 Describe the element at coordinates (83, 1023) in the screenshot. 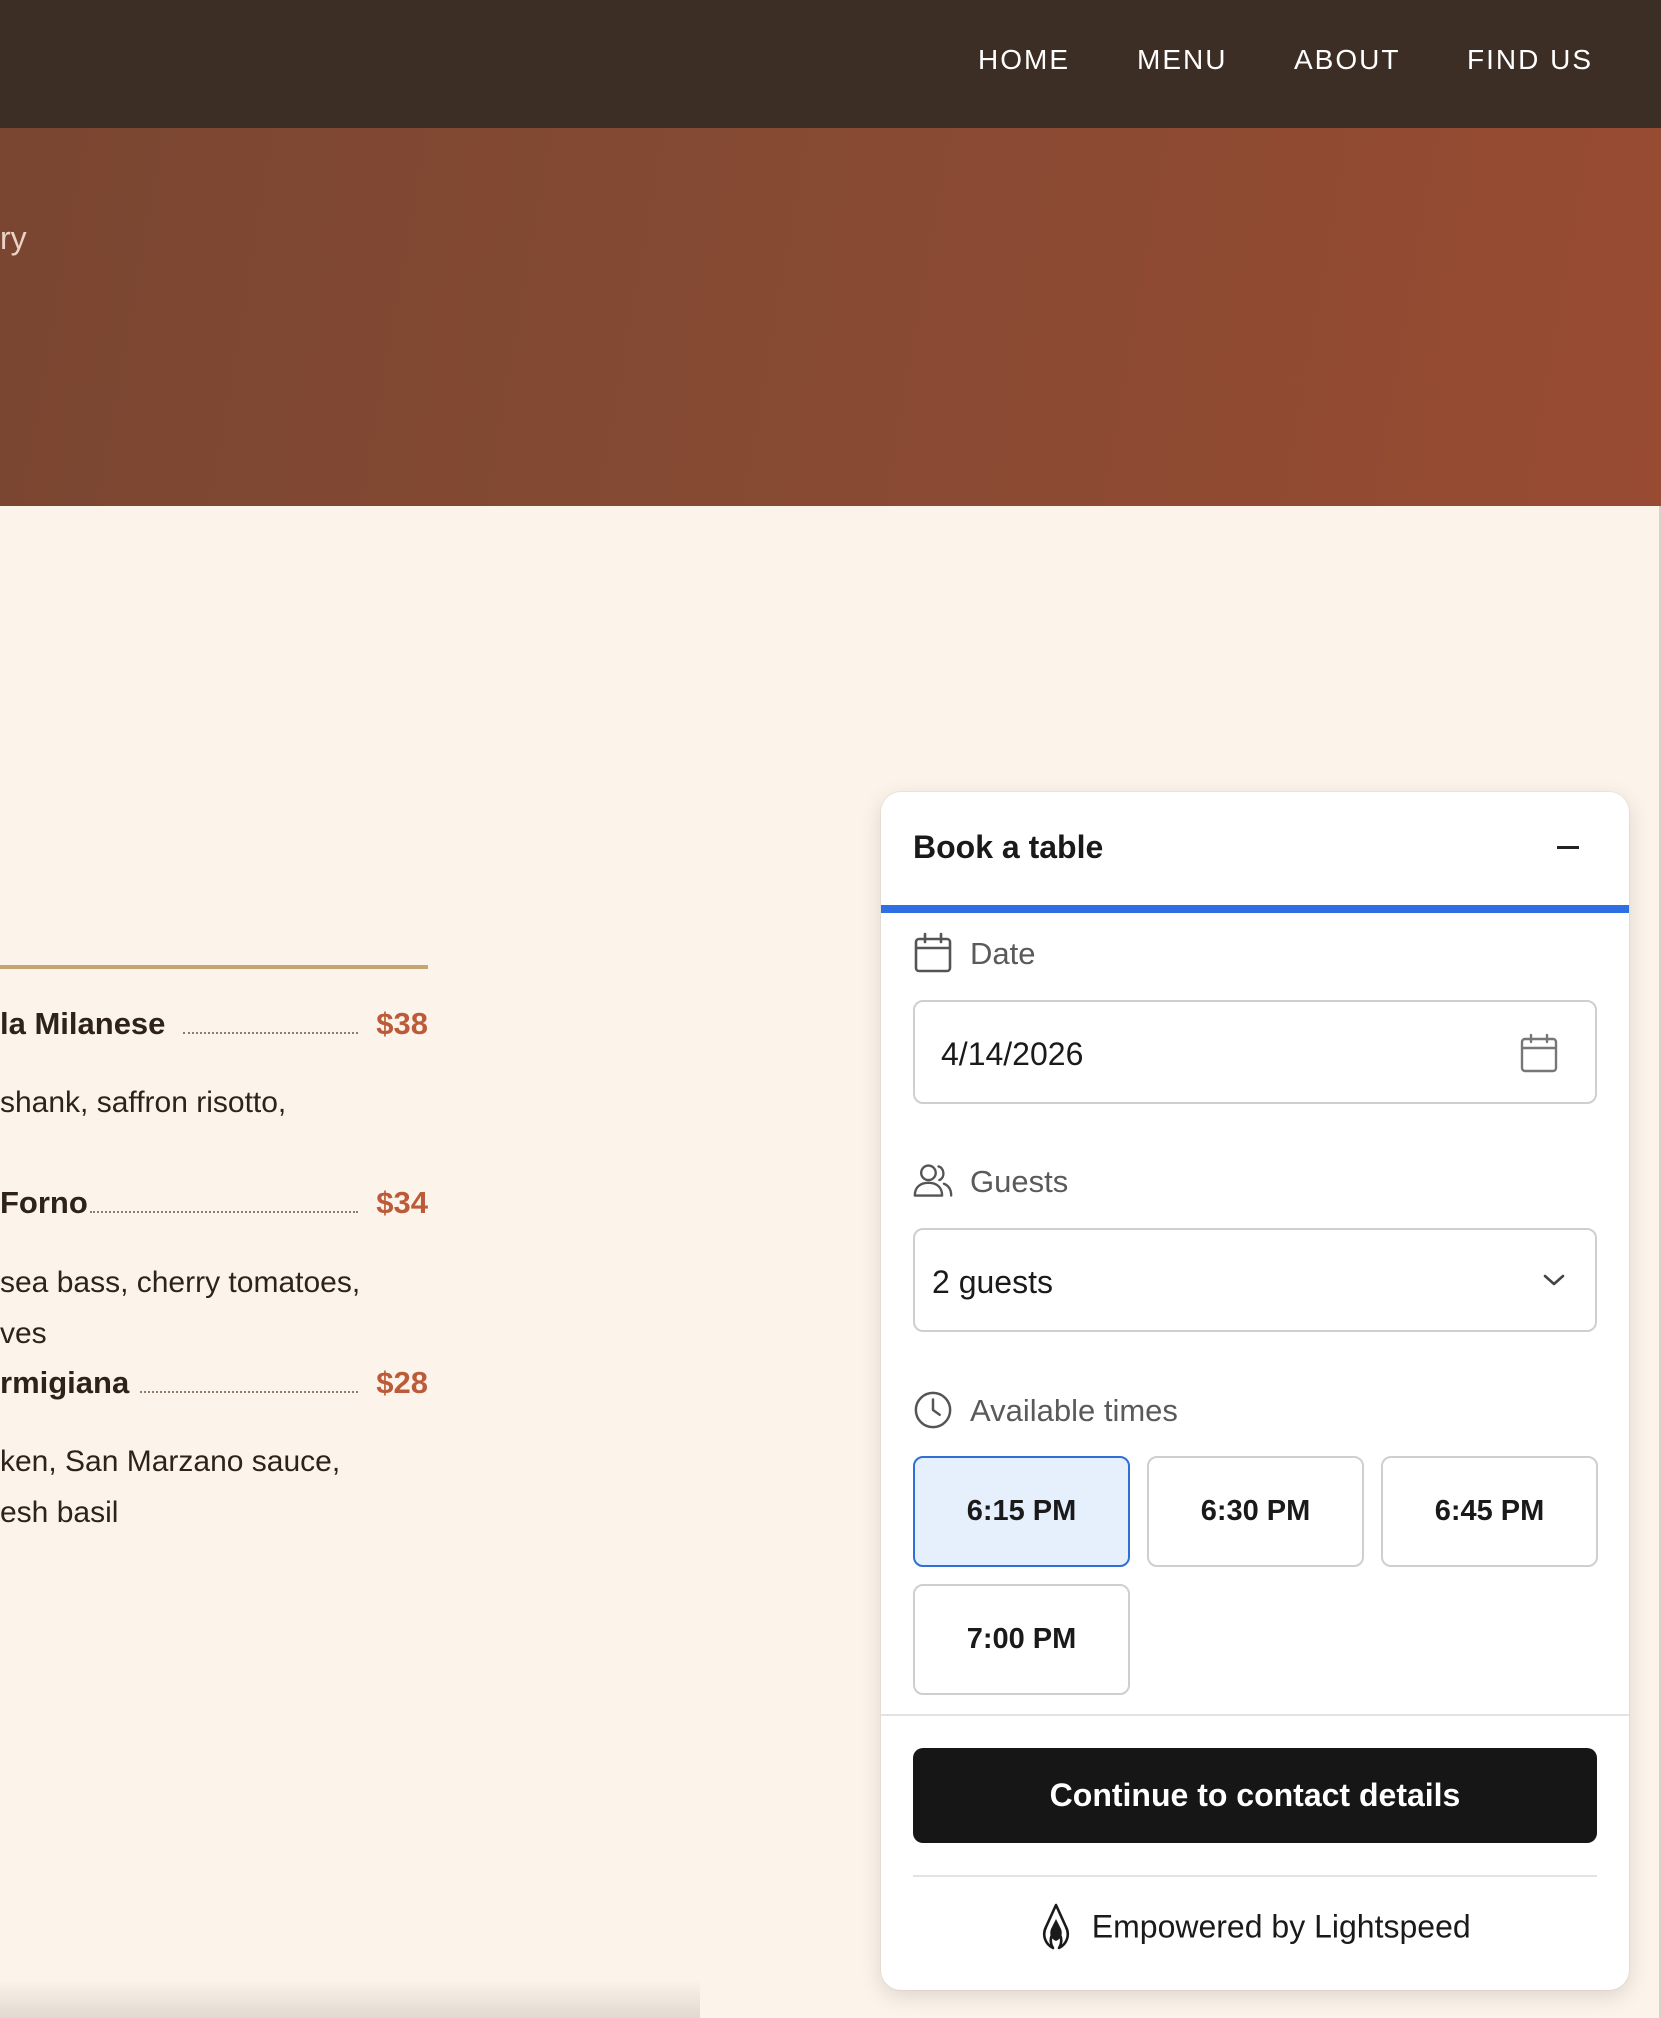

I see `menu-item-name: la Milanese` at that location.